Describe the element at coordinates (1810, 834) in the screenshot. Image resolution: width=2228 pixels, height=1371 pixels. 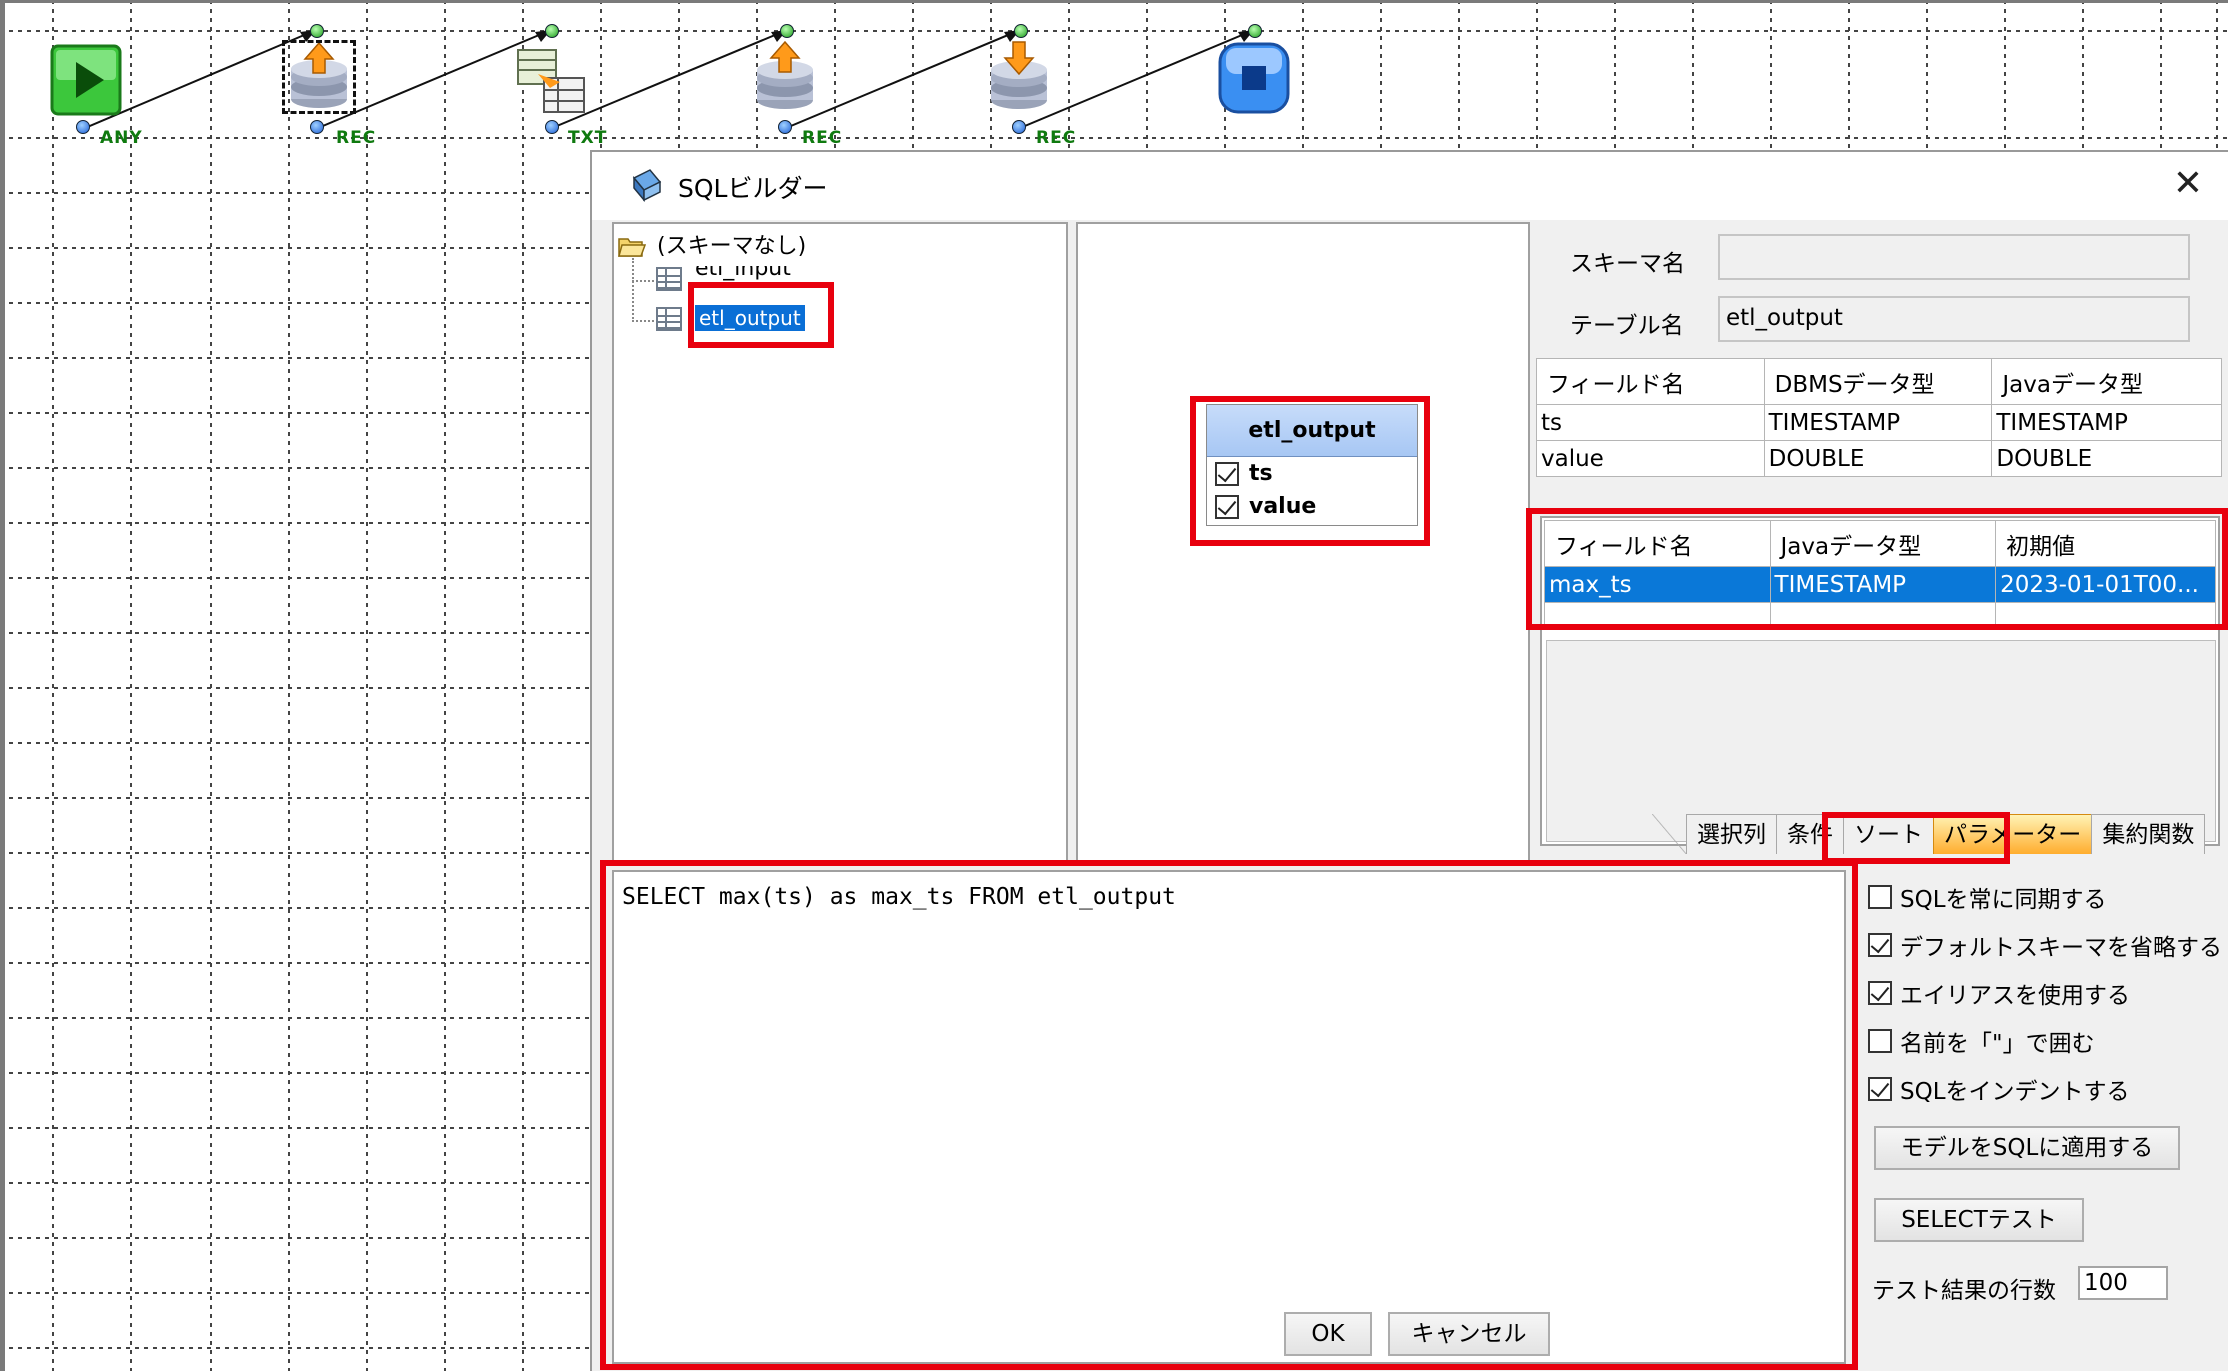
I see `tab-conditions: 条件` at that location.